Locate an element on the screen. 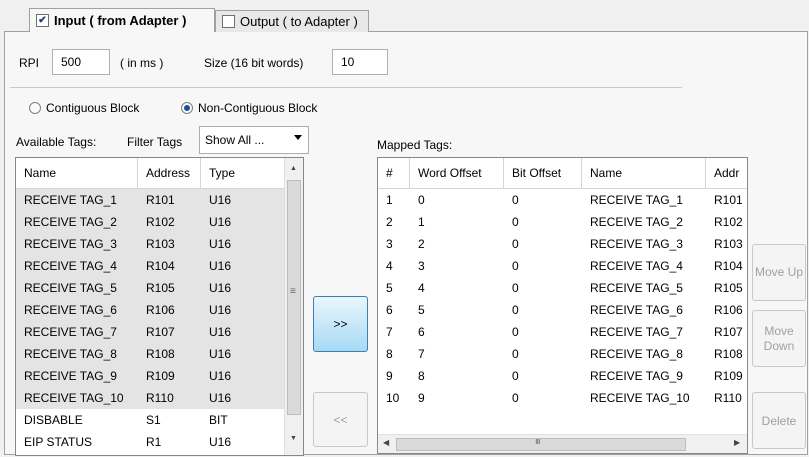  cell-word-offset: 9 is located at coordinates (421, 398).